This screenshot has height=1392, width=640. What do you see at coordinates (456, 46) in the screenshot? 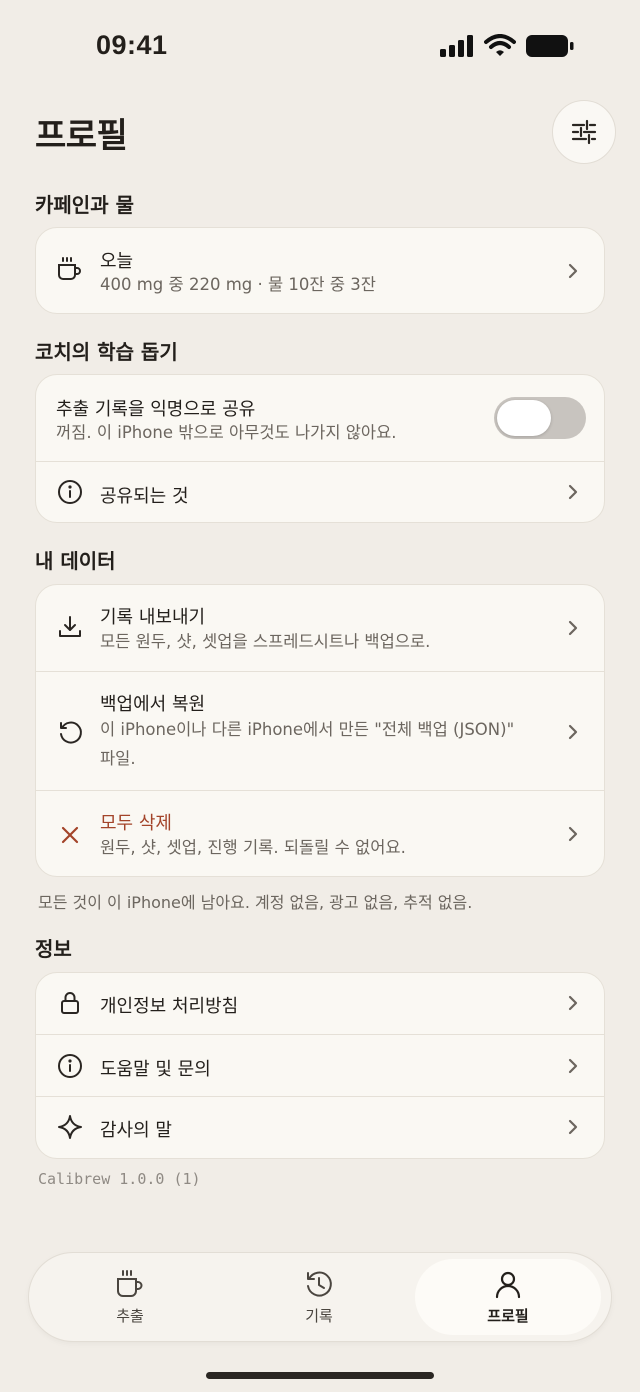
I see `cellular-signal-icon` at bounding box center [456, 46].